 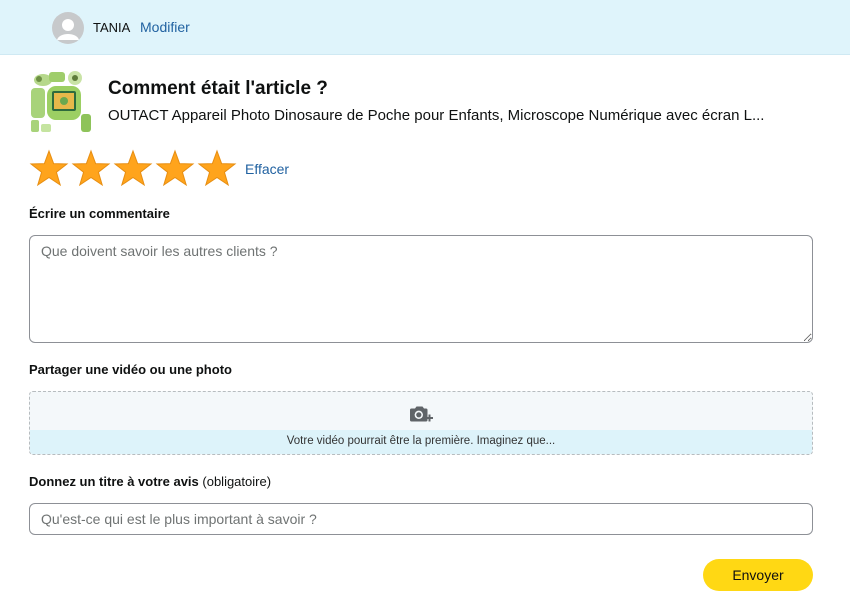 I want to click on media-upload-label: Partager une vidéo ou une photo, so click(x=130, y=369).